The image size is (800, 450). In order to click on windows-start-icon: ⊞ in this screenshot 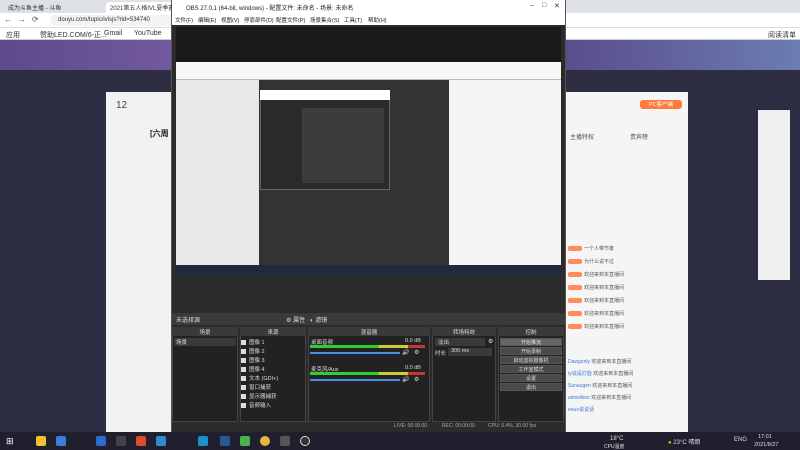, I will do `click(10, 441)`.